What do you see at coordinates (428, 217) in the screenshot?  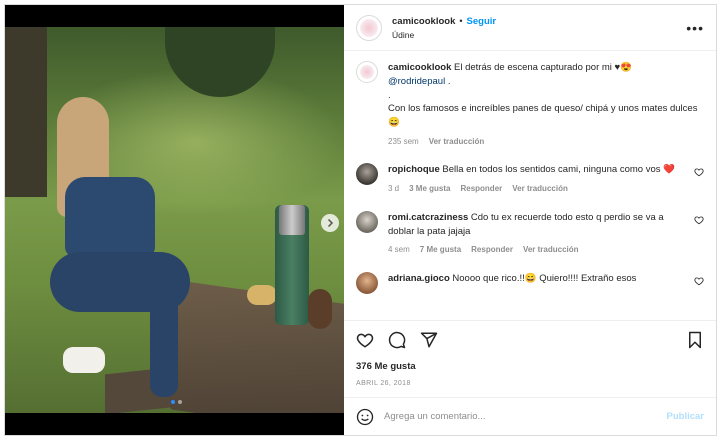 I see `comment-username: romi.catcraziness` at bounding box center [428, 217].